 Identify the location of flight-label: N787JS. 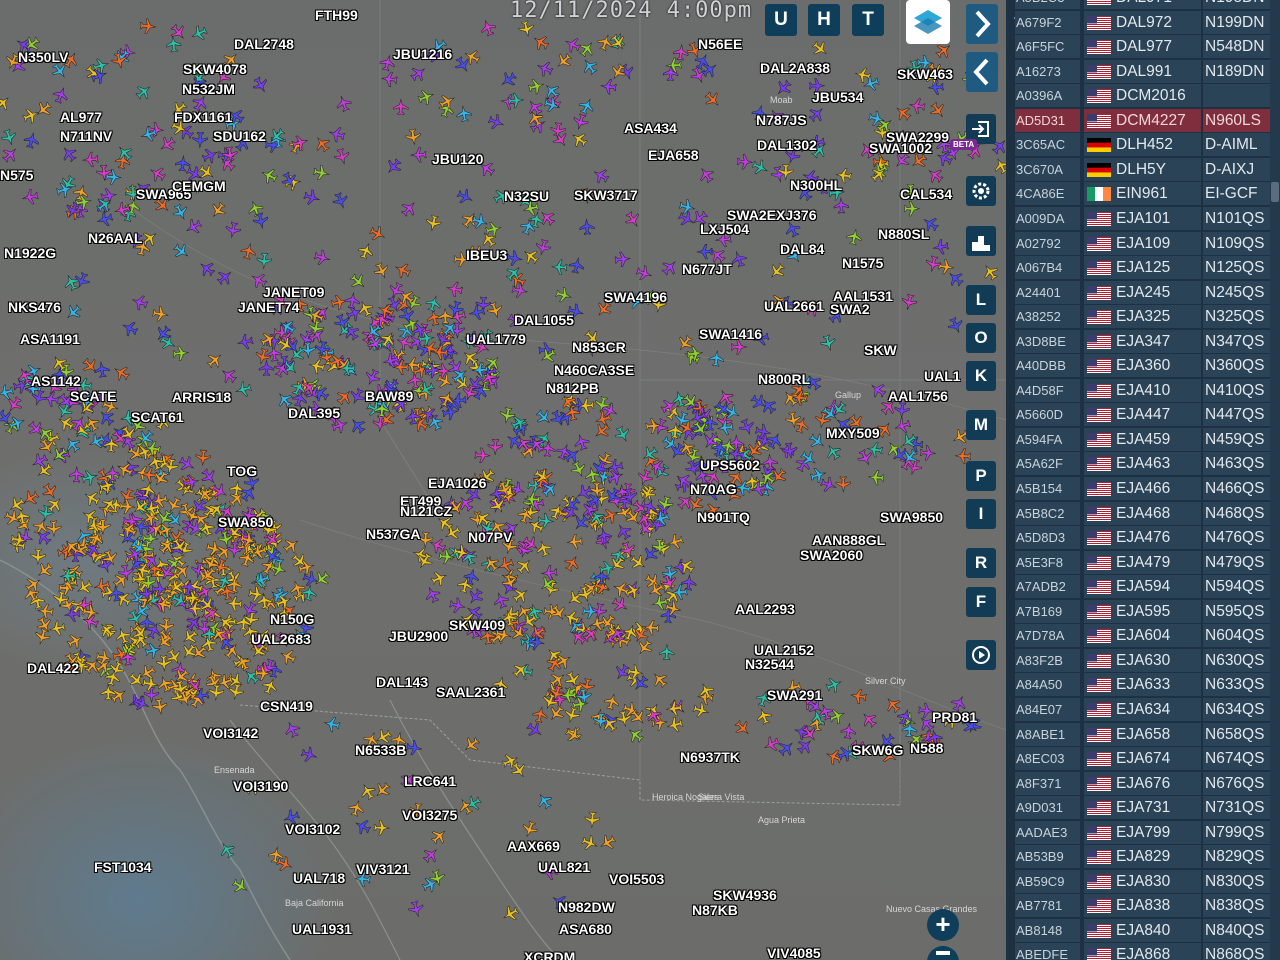
(781, 120).